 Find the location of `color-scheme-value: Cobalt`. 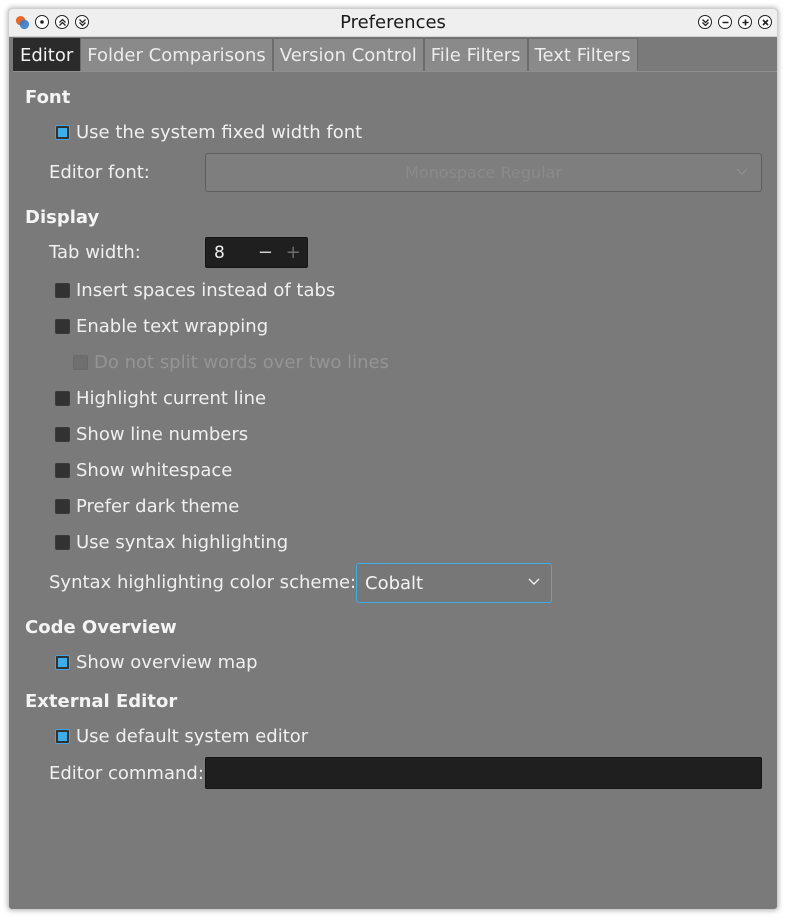

color-scheme-value: Cobalt is located at coordinates (394, 583).